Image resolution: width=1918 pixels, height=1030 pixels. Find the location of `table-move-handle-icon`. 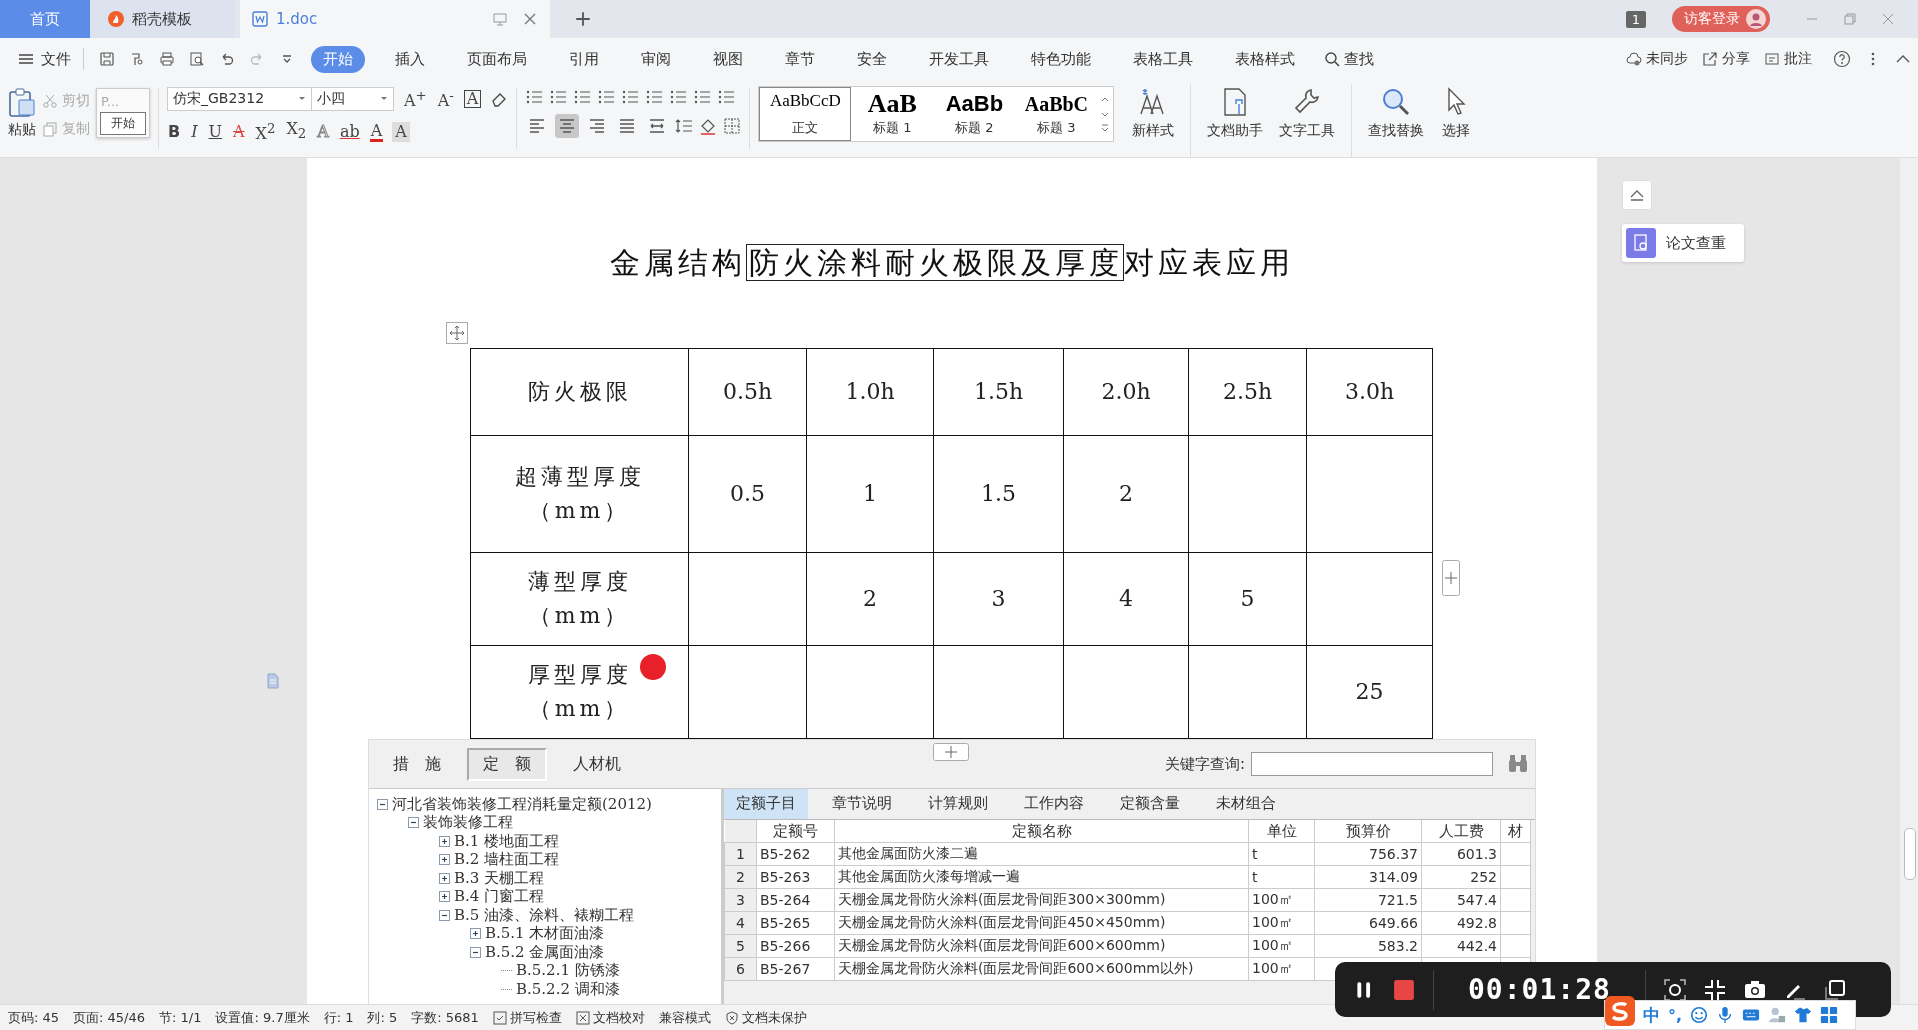

table-move-handle-icon is located at coordinates (457, 333).